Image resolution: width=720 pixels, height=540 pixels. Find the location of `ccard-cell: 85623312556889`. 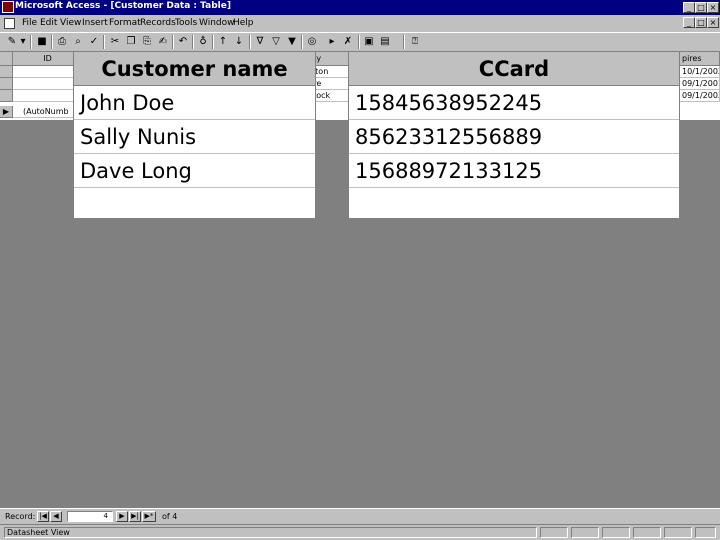

ccard-cell: 85623312556889 is located at coordinates (514, 137).